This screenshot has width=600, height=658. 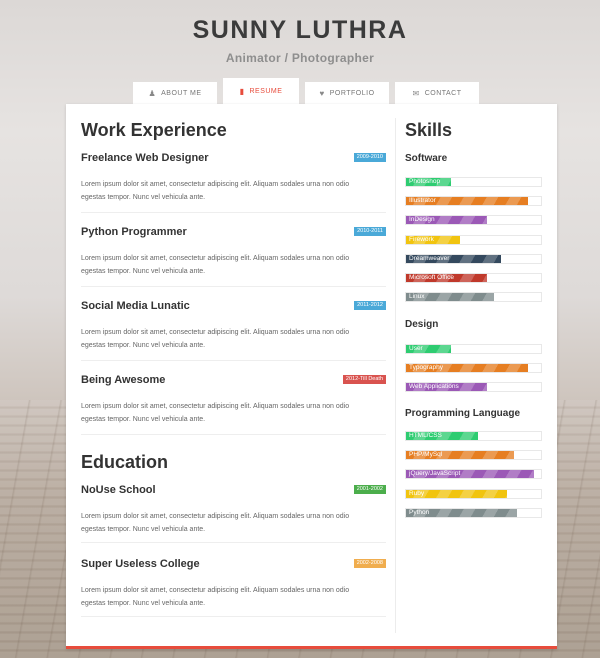 I want to click on skill-label: Firework, so click(x=421, y=239).